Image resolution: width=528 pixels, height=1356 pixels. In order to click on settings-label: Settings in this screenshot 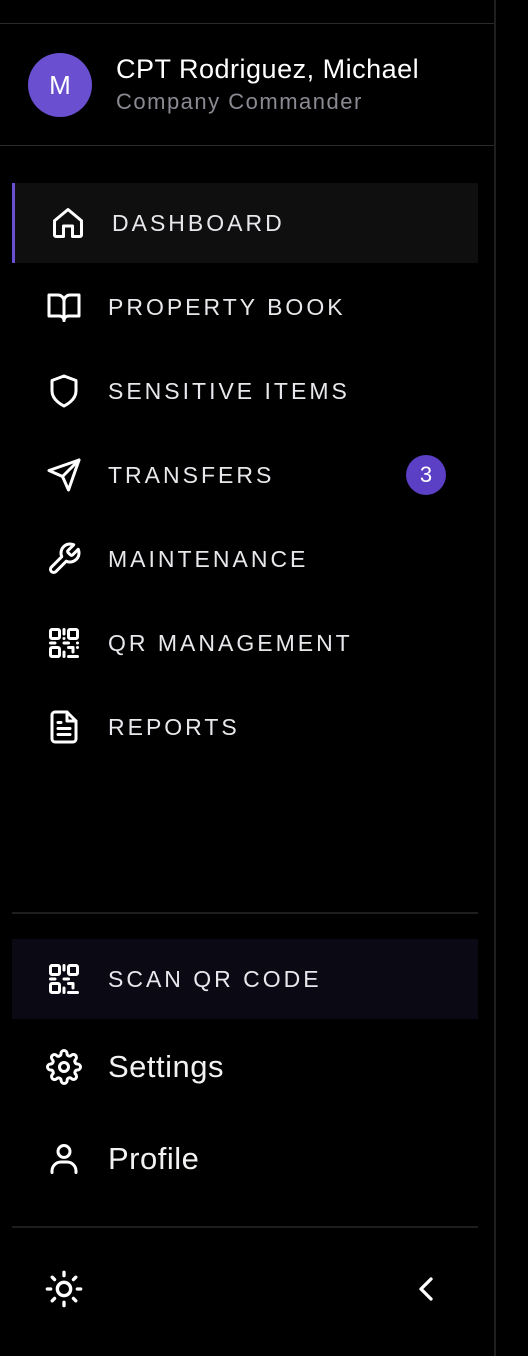, I will do `click(166, 1066)`.